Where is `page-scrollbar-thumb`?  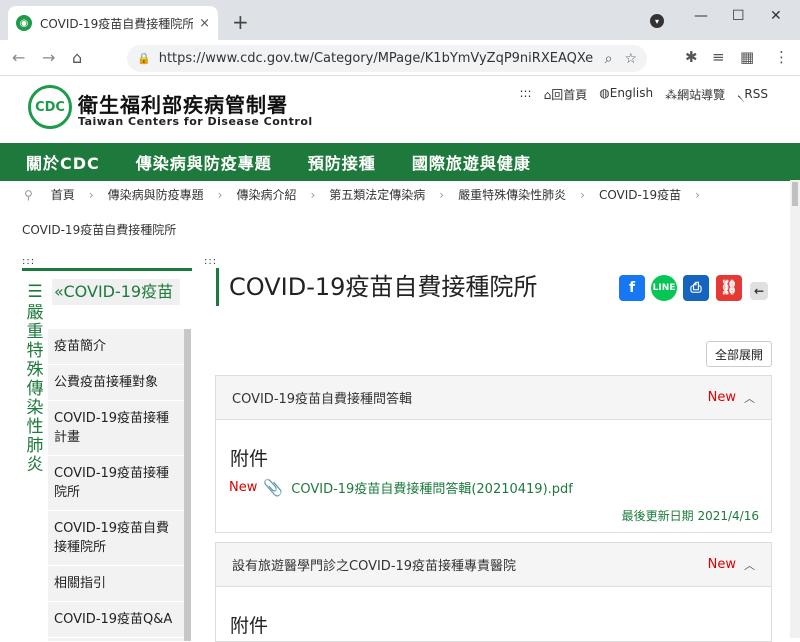 page-scrollbar-thumb is located at coordinates (795, 194).